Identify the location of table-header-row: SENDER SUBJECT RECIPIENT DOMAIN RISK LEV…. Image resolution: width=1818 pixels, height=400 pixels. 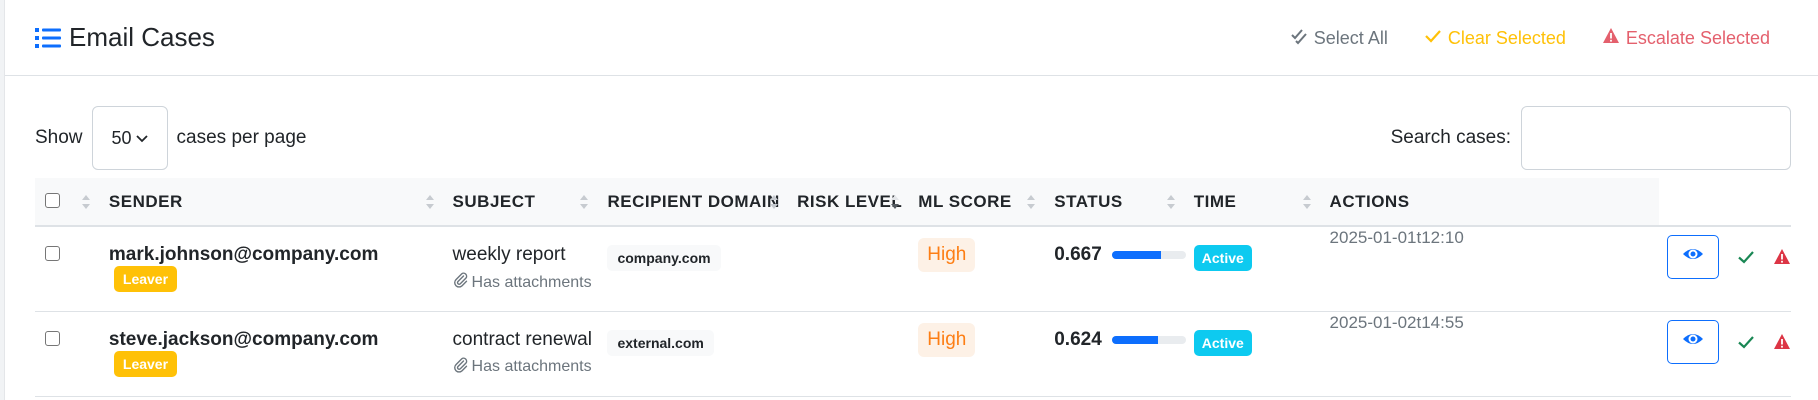
(913, 202).